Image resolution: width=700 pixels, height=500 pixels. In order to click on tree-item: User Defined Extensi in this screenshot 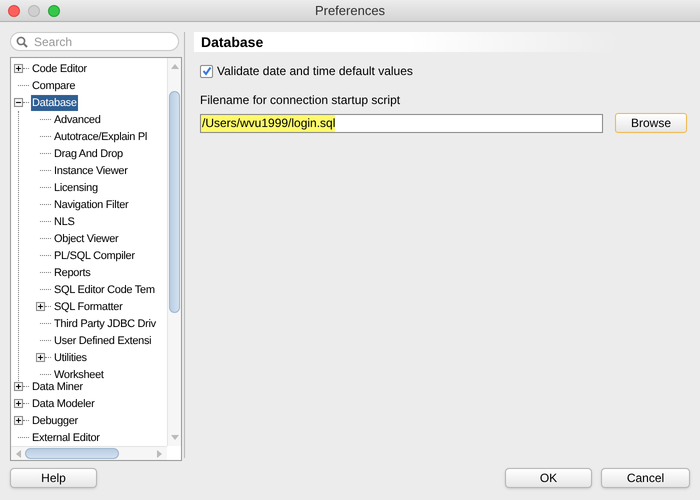, I will do `click(102, 340)`.